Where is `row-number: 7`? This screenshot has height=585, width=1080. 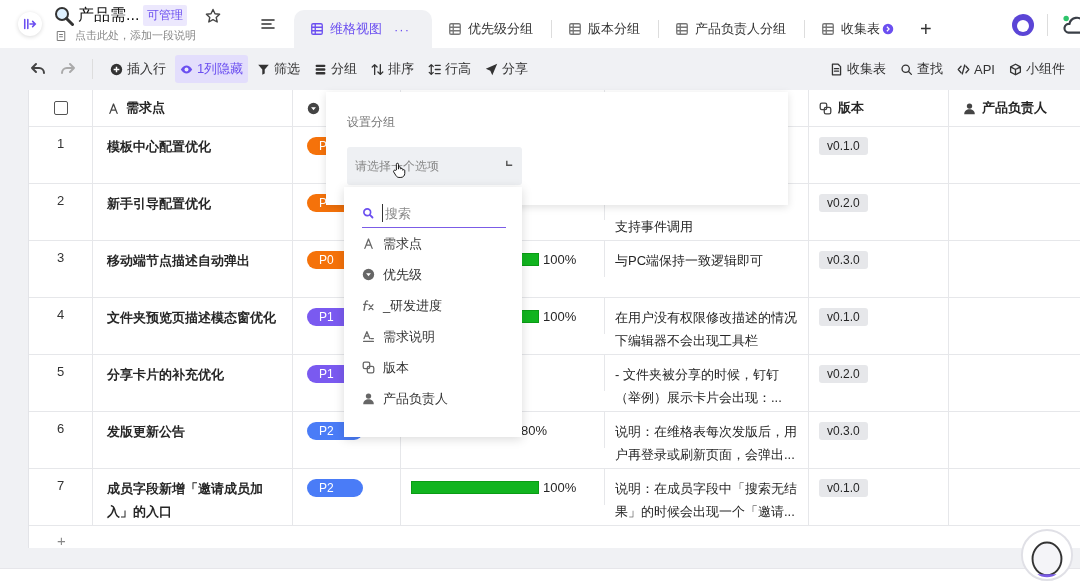
row-number: 7 is located at coordinates (60, 485).